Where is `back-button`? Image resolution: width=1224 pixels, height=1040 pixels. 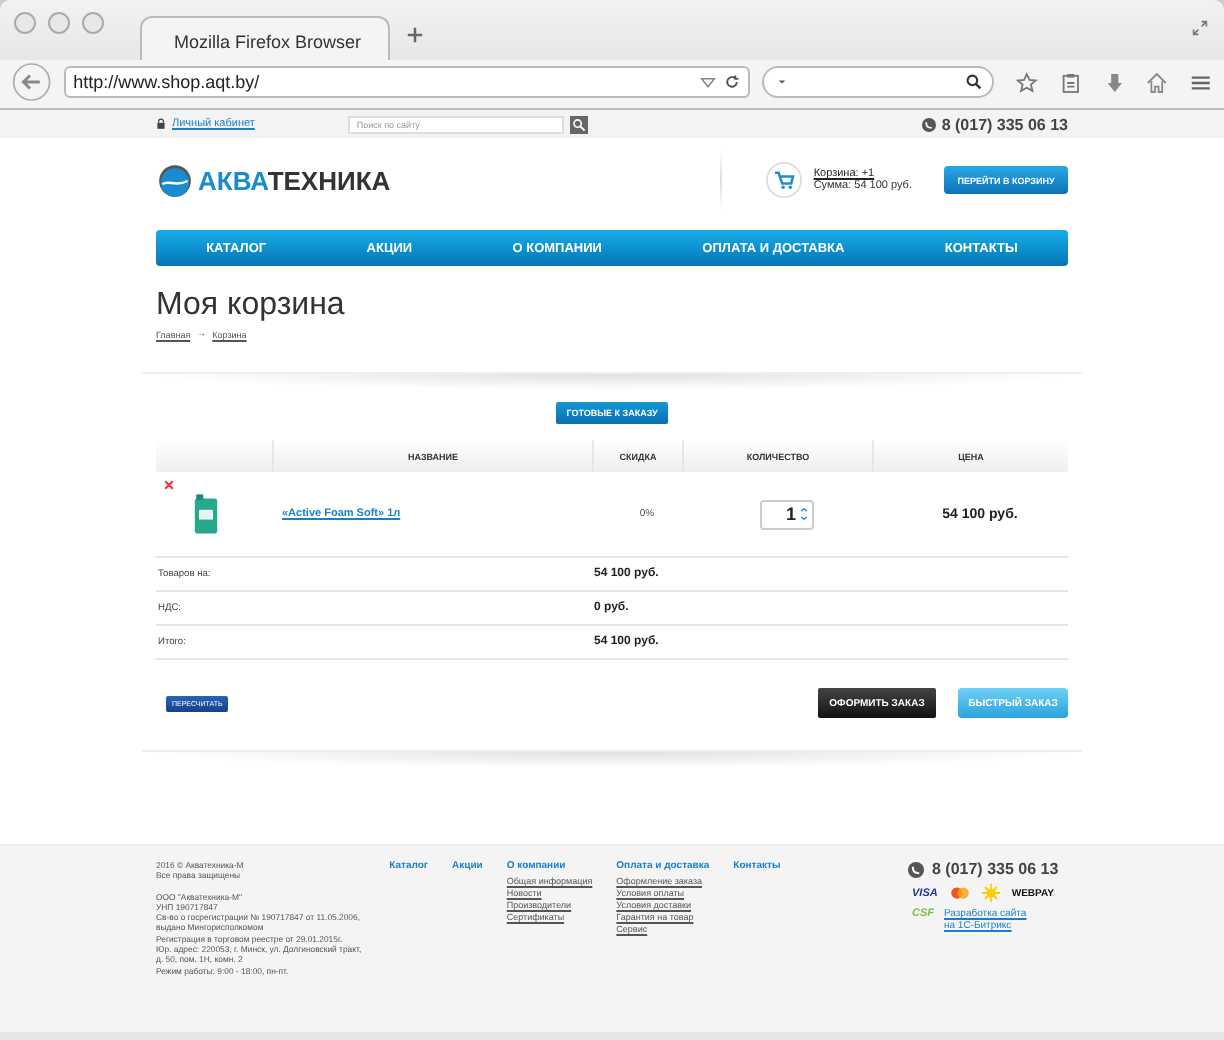
back-button is located at coordinates (32, 82).